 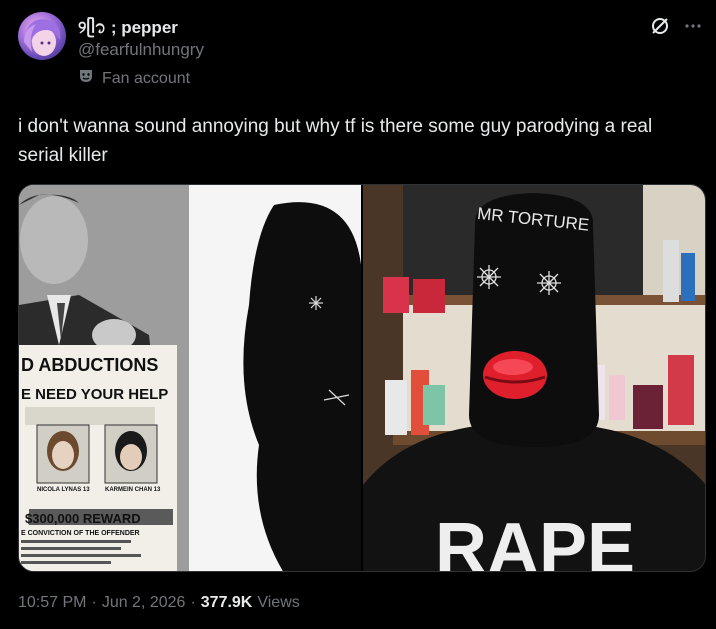 I want to click on poster-reward: $300,000 REWARD, so click(x=83, y=518).